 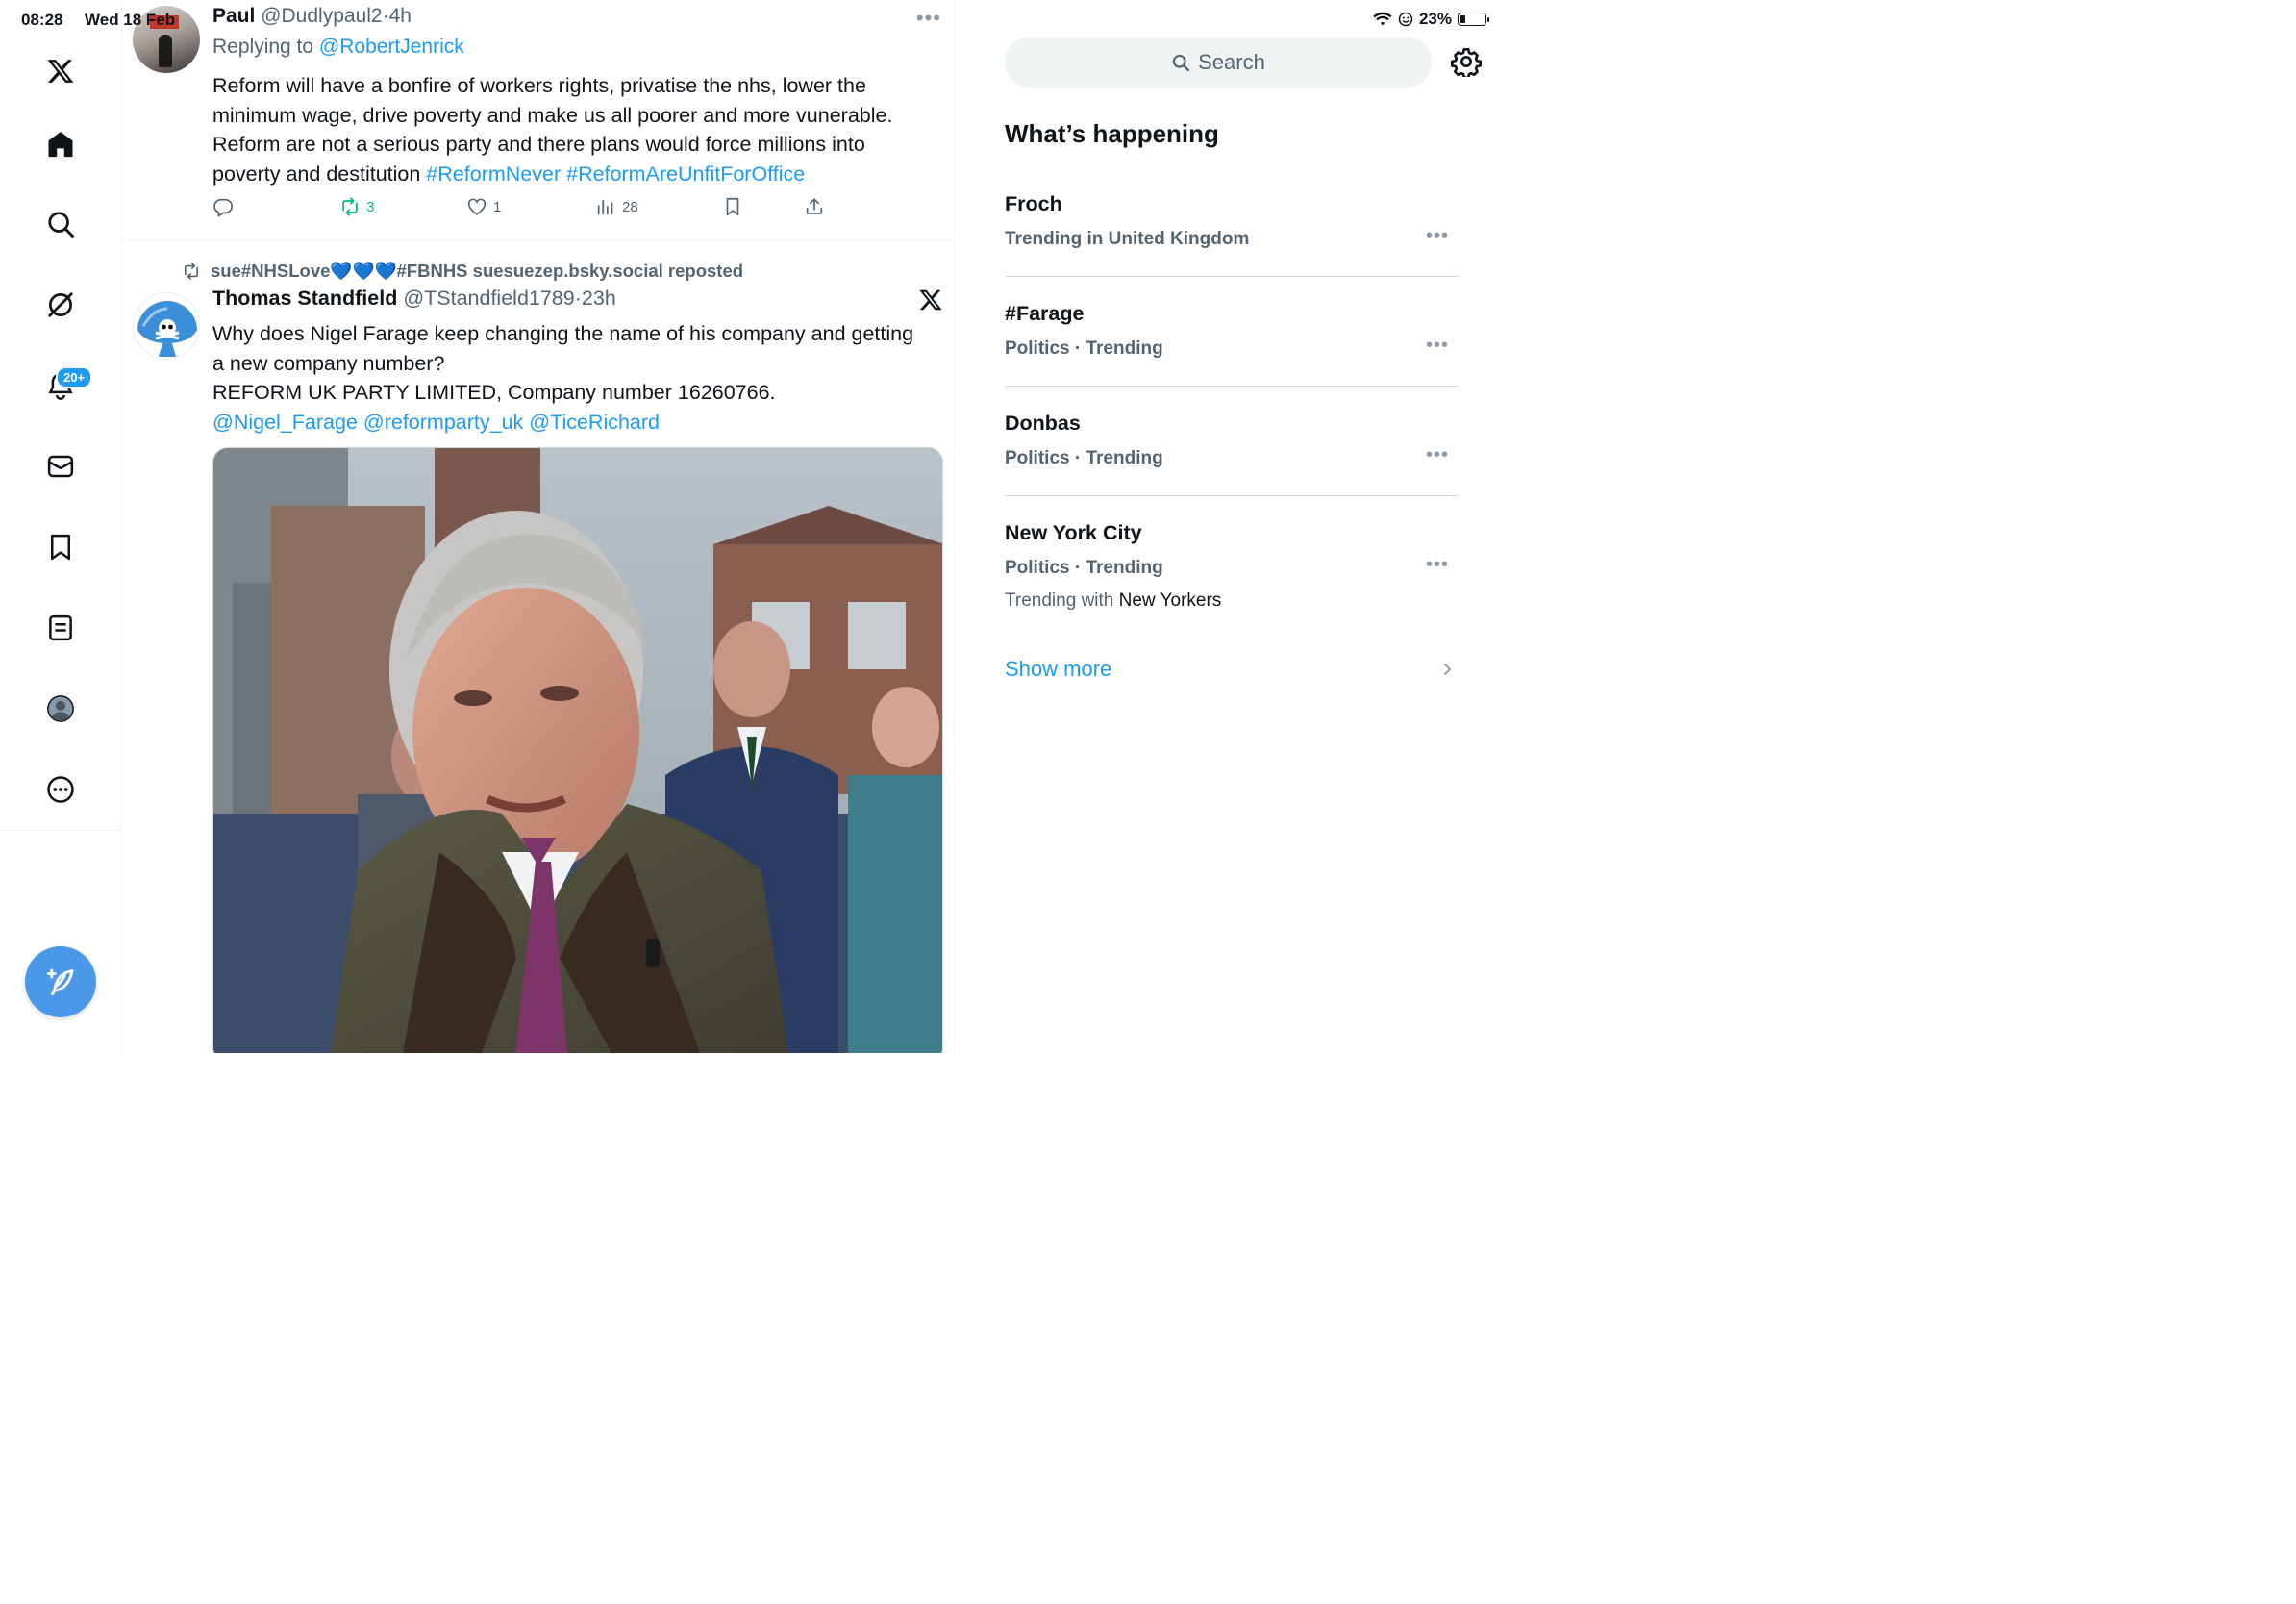 I want to click on post-header: Thomas Standfield @TStandfield1789·23h, so click(x=414, y=299).